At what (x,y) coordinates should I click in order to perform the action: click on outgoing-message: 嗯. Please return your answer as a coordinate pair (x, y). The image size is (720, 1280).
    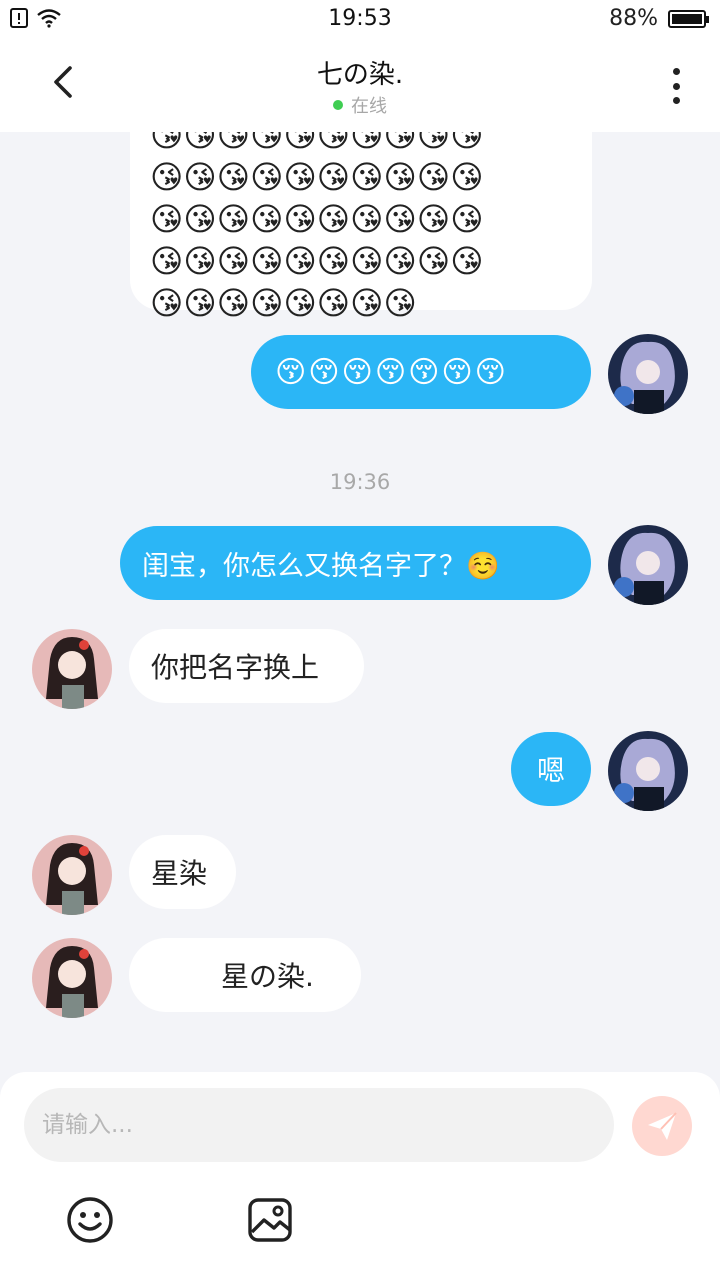
    Looking at the image, I should click on (551, 769).